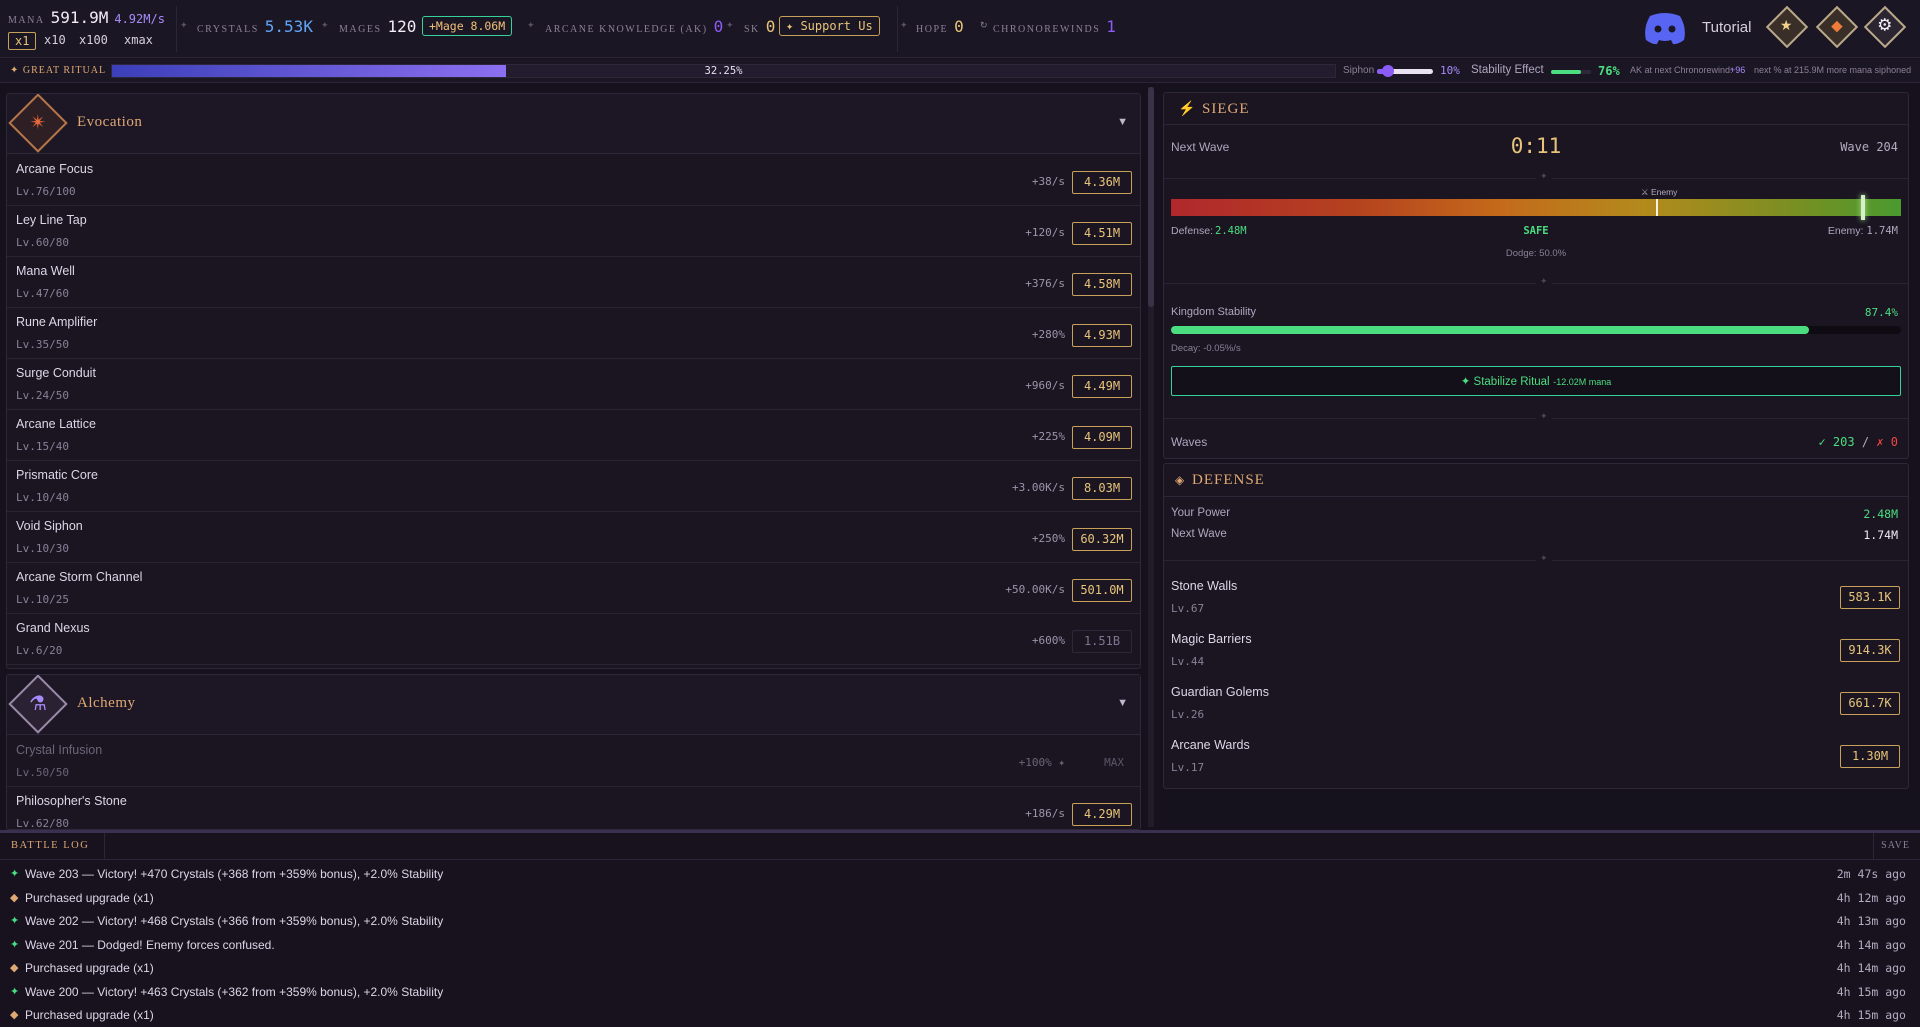  Describe the element at coordinates (1836, 442) in the screenshot. I see `waves-won: ✓ 203` at that location.